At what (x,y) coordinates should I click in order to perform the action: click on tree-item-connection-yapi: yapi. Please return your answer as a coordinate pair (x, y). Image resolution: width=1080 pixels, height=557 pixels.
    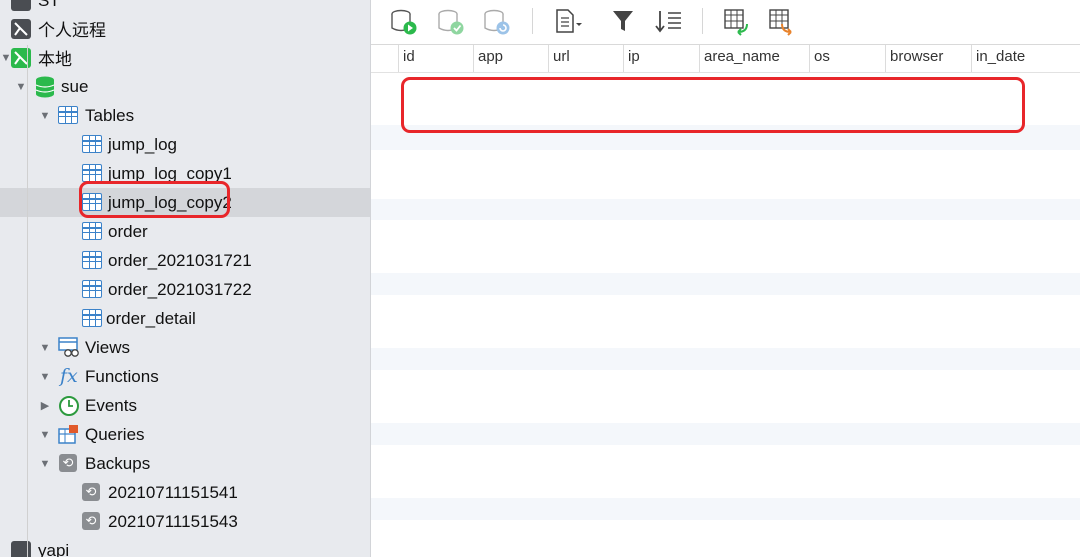
    Looking at the image, I should click on (185, 546).